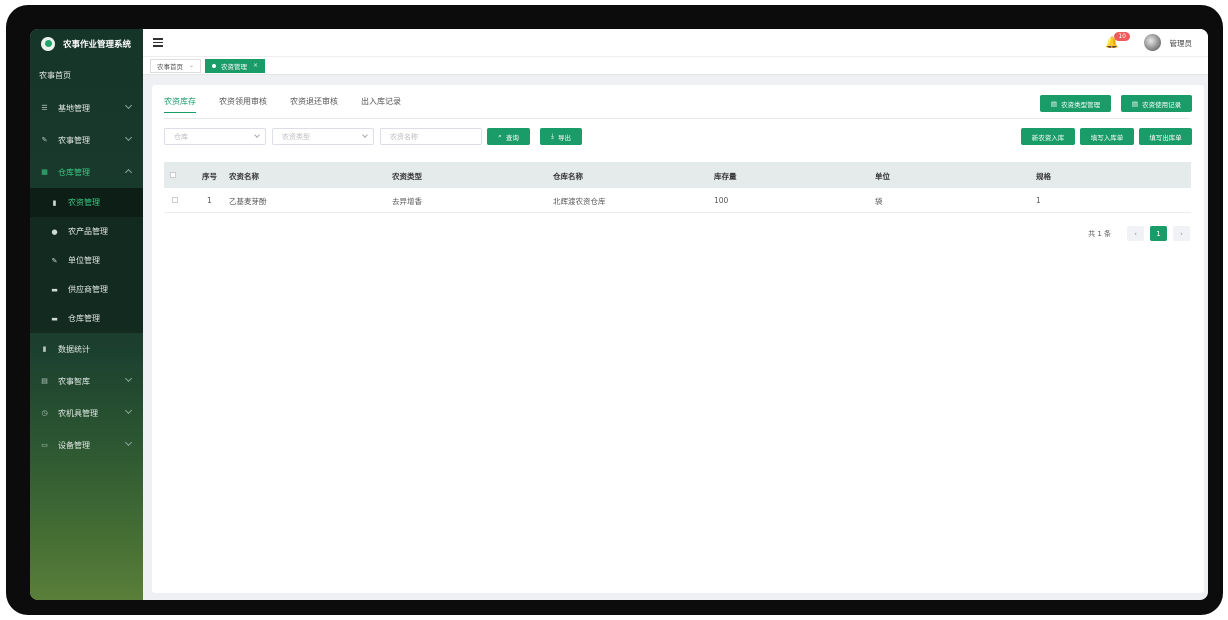 The image size is (1228, 620). I want to click on sidebar-item-label: 农事首页, so click(55, 75).